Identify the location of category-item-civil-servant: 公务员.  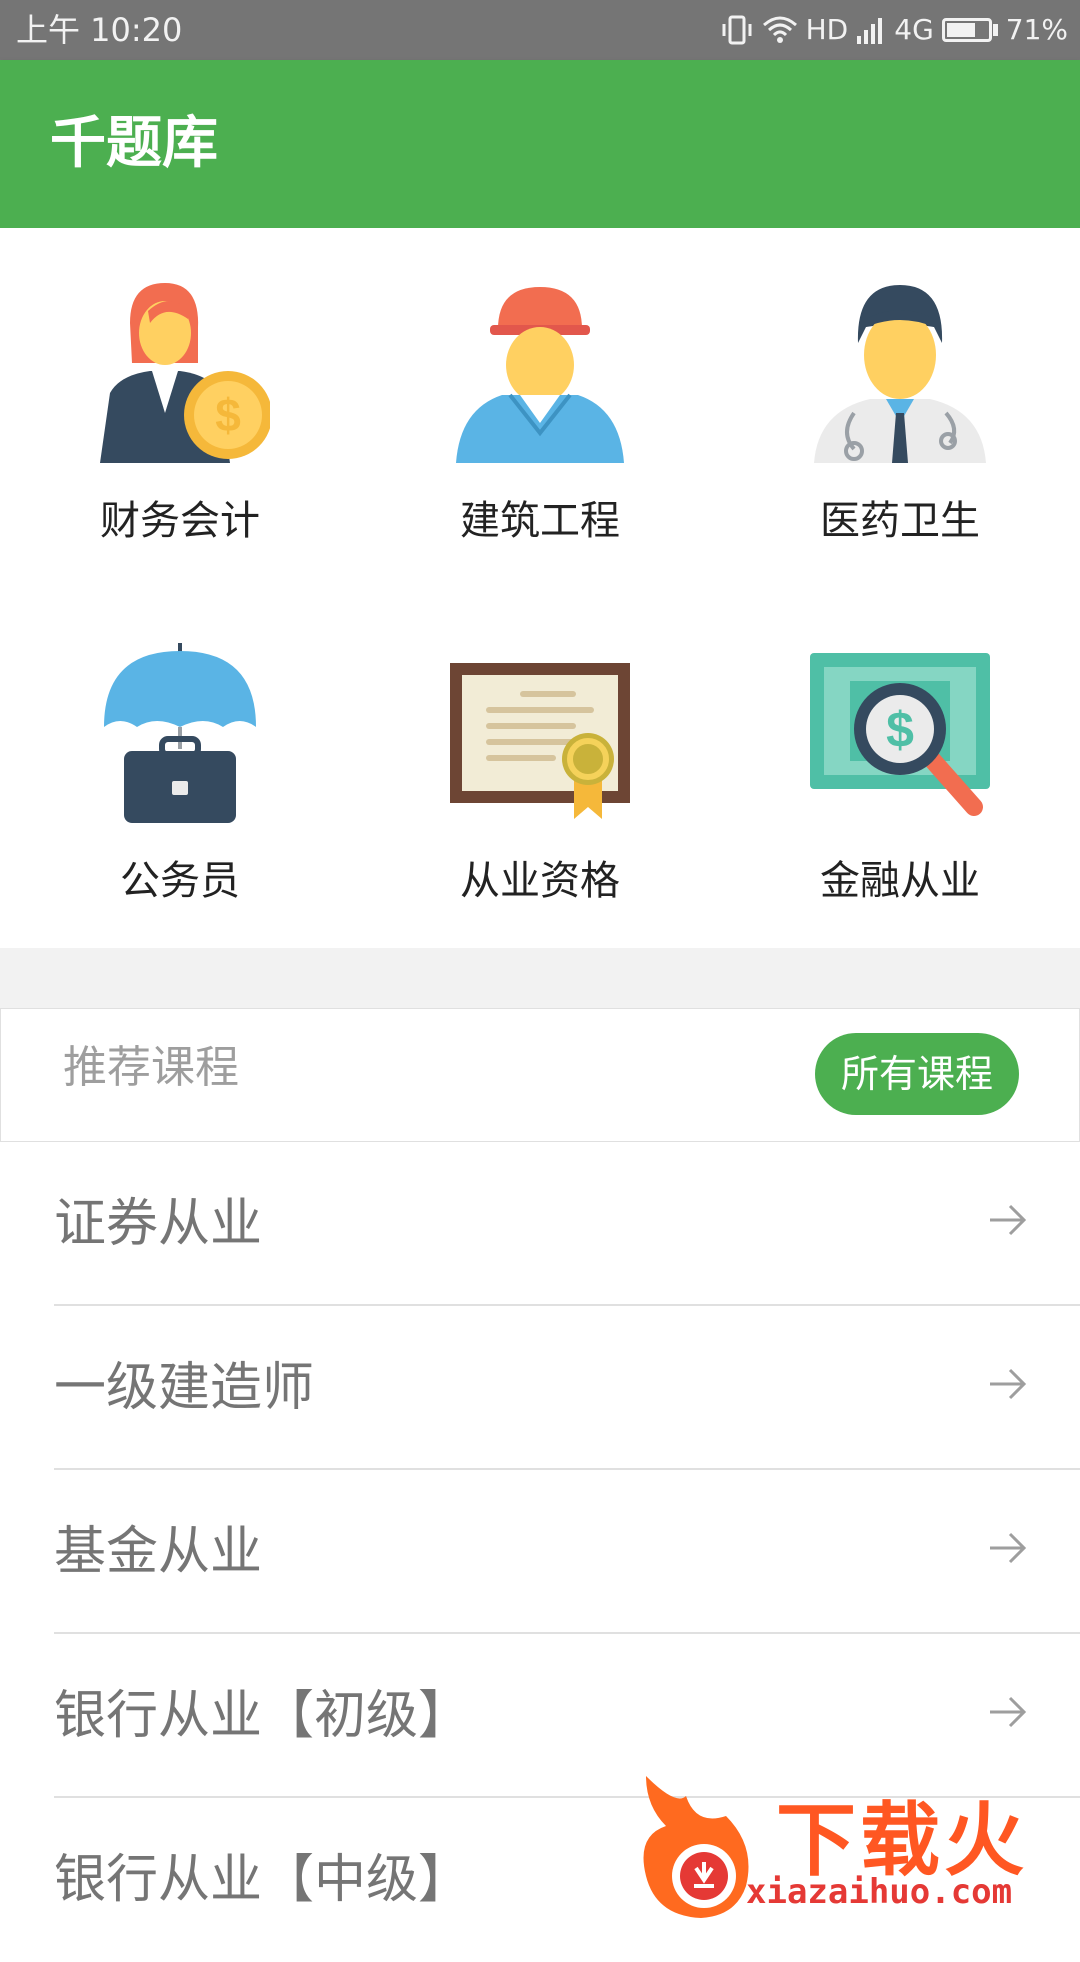
(180, 768).